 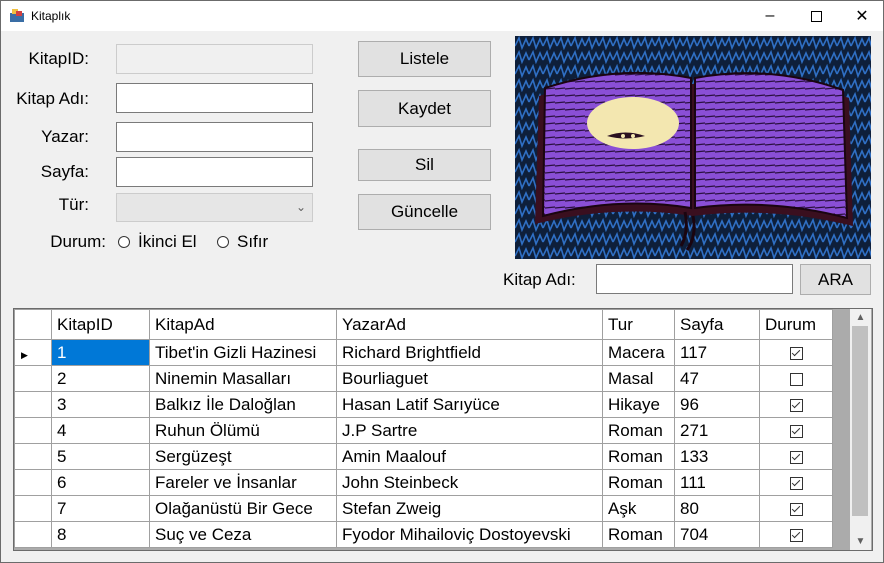 What do you see at coordinates (100, 534) in the screenshot?
I see `cell-kitapid: 8` at bounding box center [100, 534].